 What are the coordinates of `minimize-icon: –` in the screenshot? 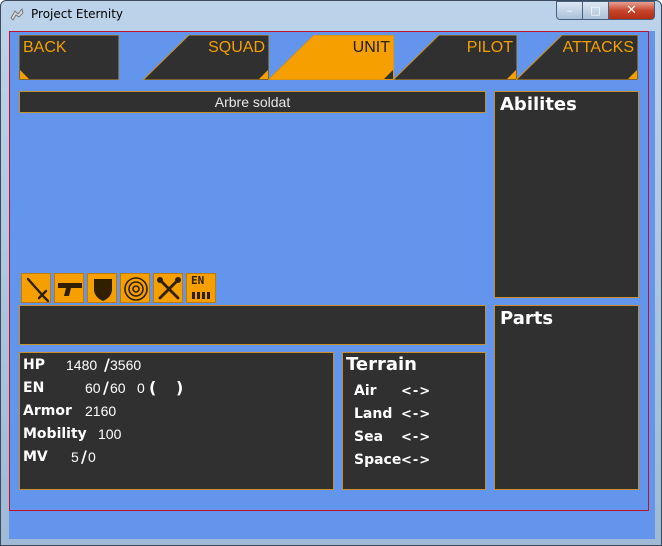 It's located at (569, 10).